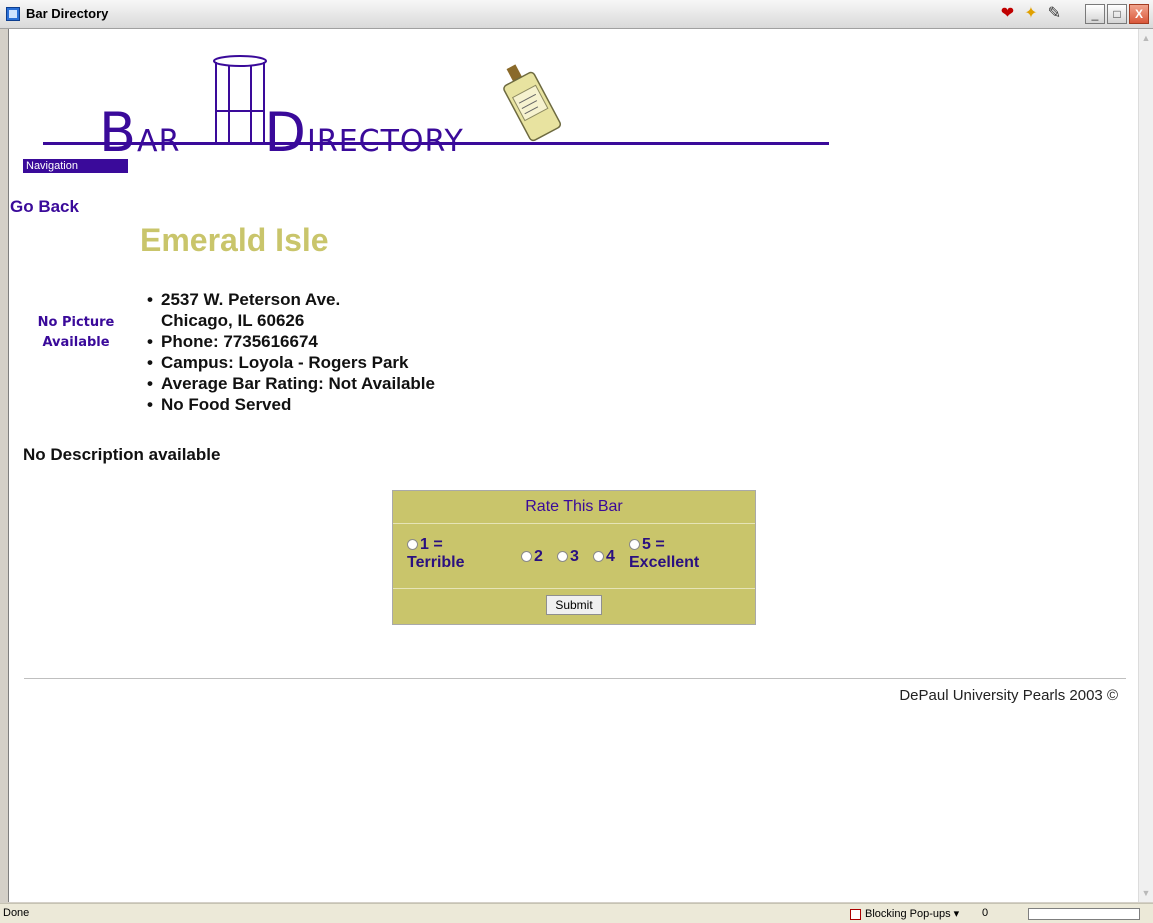 This screenshot has height=923, width=1153. I want to click on close-button: X, so click(1139, 14).